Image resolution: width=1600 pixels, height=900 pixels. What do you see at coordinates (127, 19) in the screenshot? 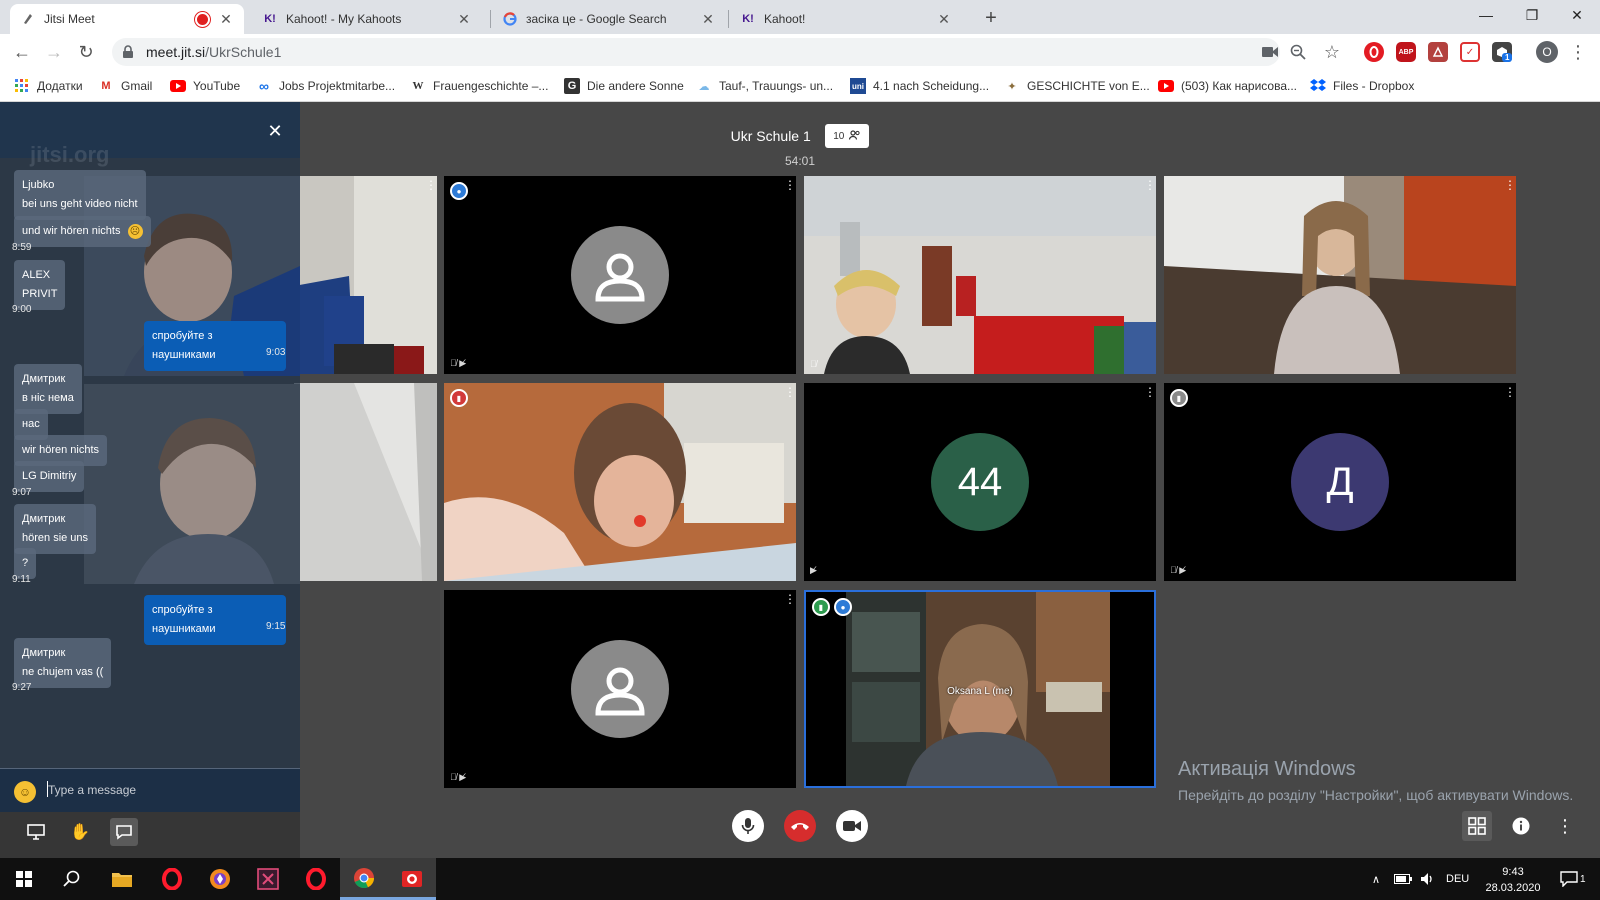
I see `tab-jitsi-meet: Jitsi Meet ✕` at bounding box center [127, 19].